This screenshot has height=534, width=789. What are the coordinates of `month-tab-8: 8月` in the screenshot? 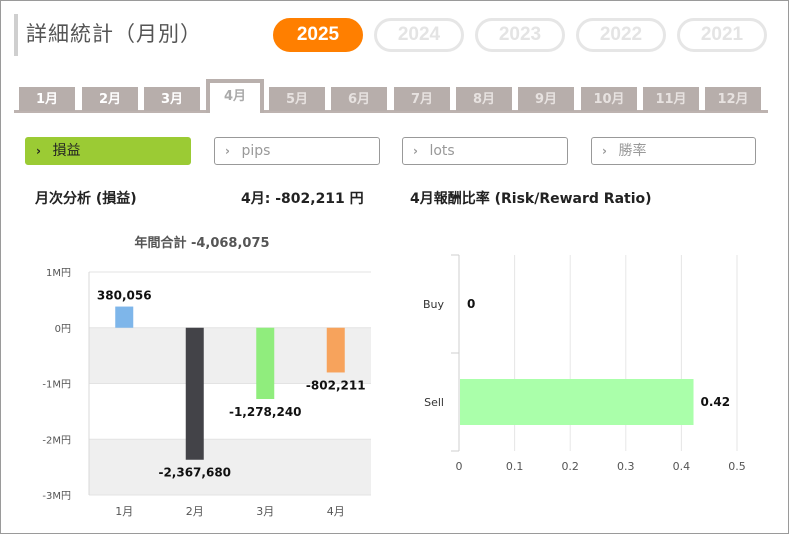 It's located at (484, 99).